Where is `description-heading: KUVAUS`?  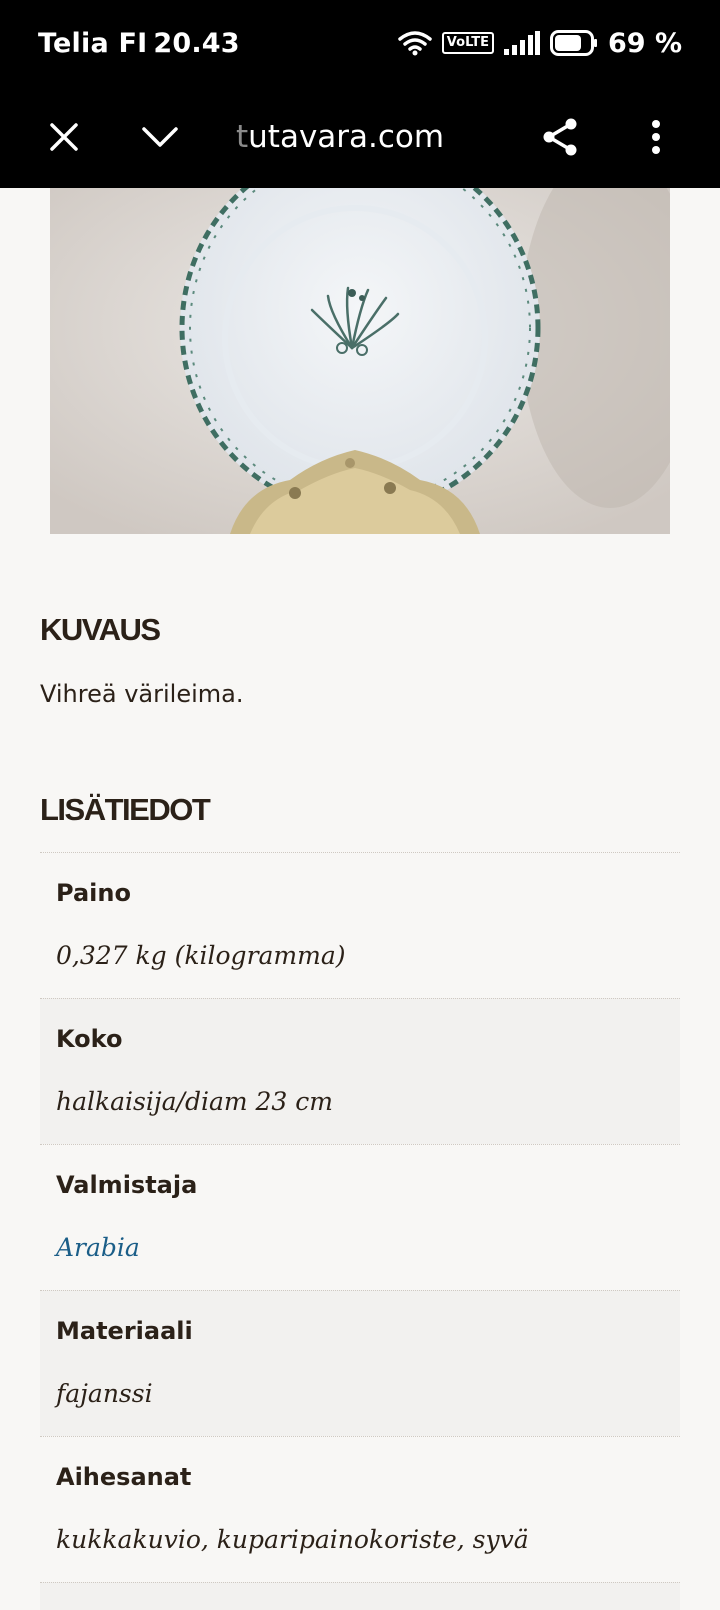
description-heading: KUVAUS is located at coordinates (100, 629).